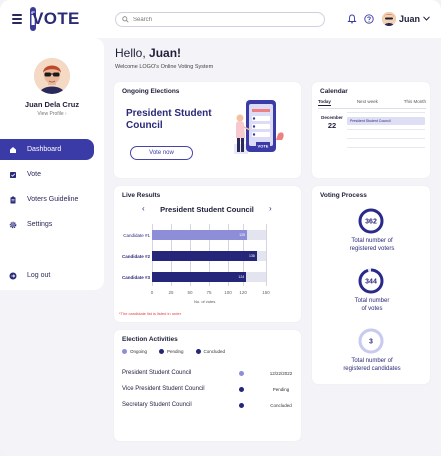 The height and width of the screenshot is (456, 441). What do you see at coordinates (242, 235) in the screenshot?
I see `bar-value-label: 125` at bounding box center [242, 235].